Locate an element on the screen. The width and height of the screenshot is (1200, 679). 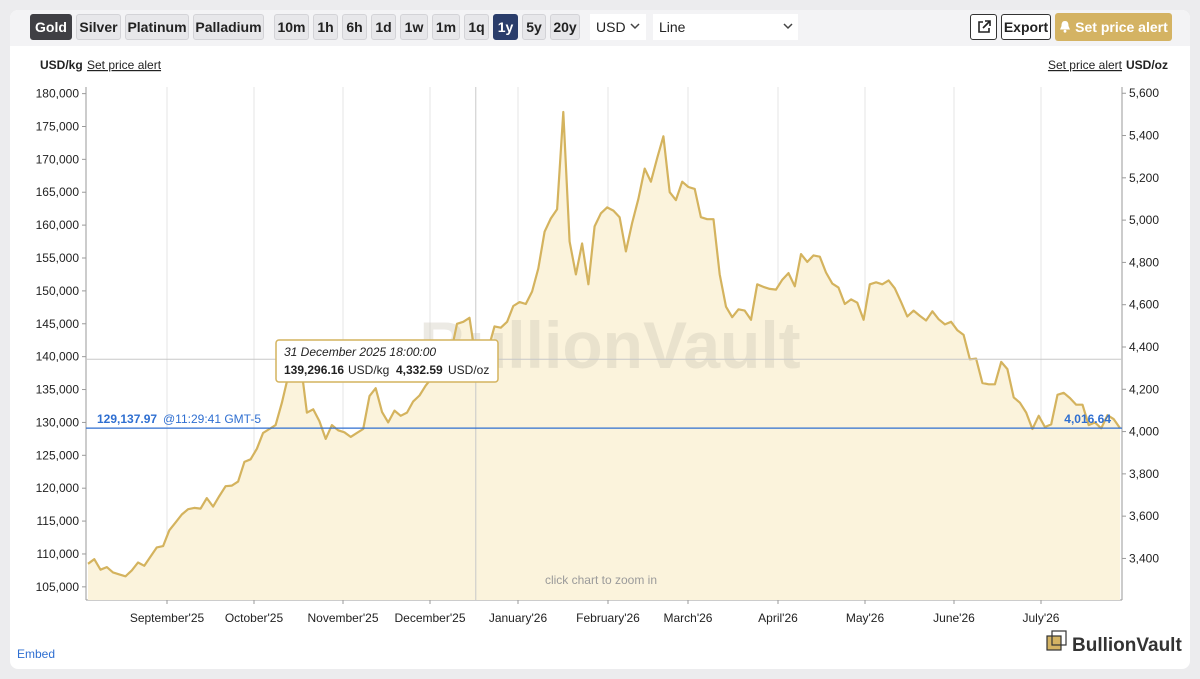
current-price-kg: 129,137.97 is located at coordinates (127, 419).